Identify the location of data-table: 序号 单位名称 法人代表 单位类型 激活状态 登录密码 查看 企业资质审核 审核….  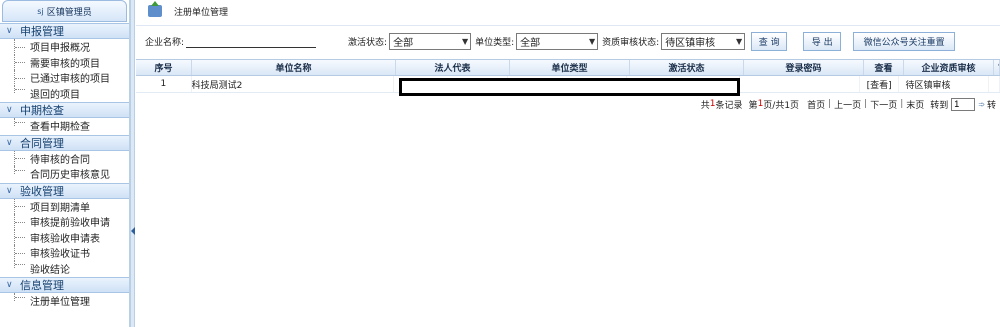
(568, 77).